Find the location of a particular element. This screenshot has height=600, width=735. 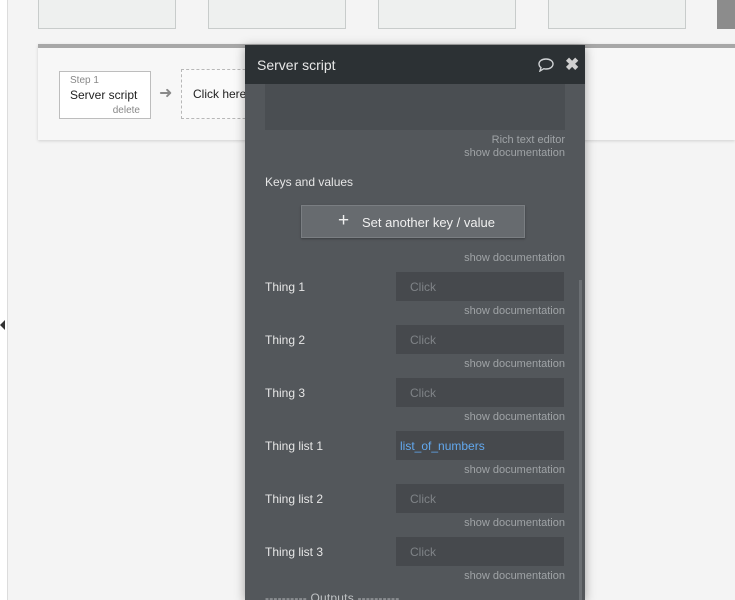

field-label-thing-1: Thing 1 is located at coordinates (285, 287).